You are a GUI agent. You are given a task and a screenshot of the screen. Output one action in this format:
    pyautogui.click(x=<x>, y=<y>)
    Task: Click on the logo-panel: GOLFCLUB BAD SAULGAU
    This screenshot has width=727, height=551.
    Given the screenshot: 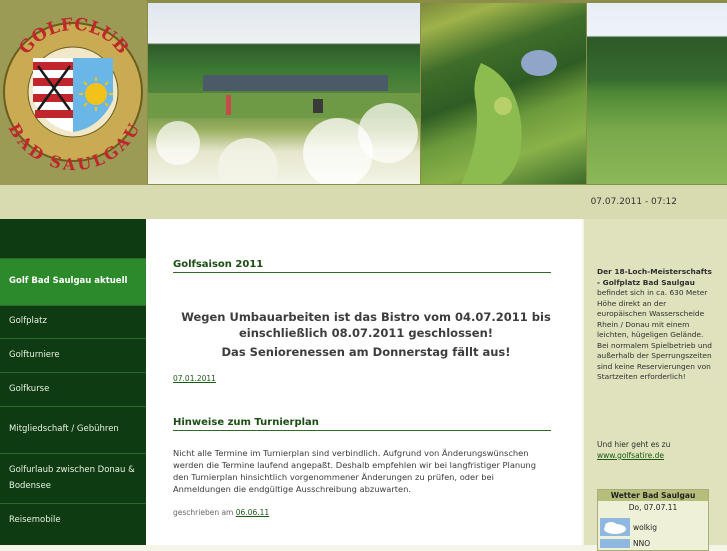 What is the action you would take?
    pyautogui.click(x=73, y=92)
    